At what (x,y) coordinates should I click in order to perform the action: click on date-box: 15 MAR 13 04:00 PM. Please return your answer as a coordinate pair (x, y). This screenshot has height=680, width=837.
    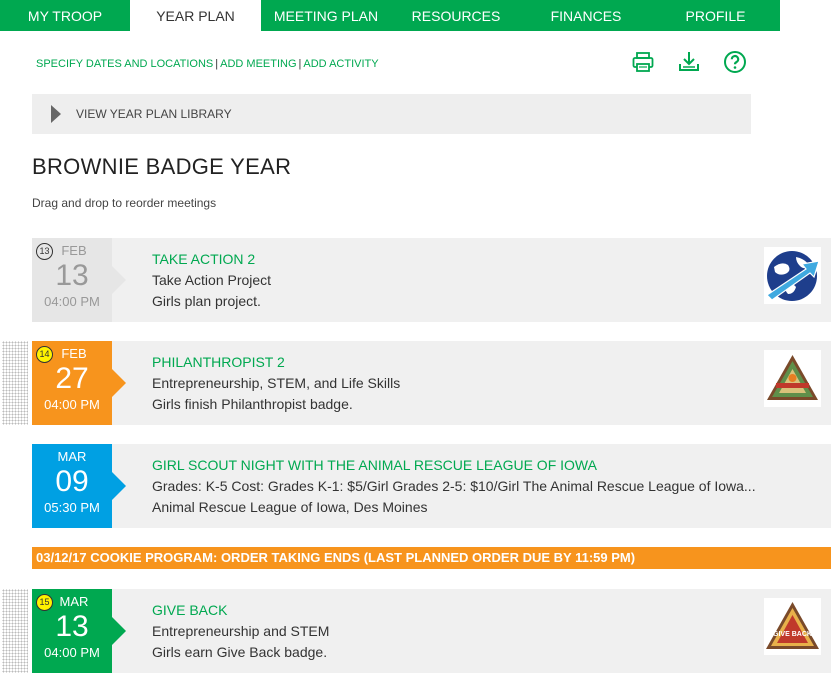
    Looking at the image, I should click on (79, 631).